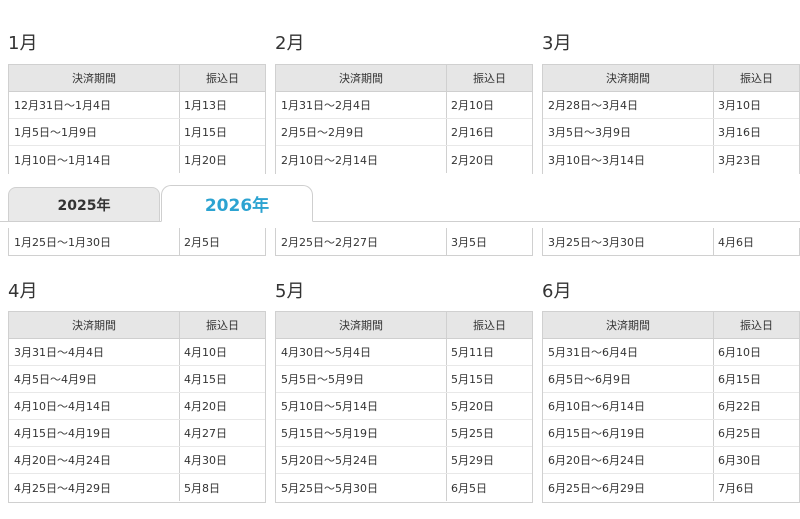 Image resolution: width=800 pixels, height=519 pixels. I want to click on transfer-cell: 4月27日, so click(205, 433).